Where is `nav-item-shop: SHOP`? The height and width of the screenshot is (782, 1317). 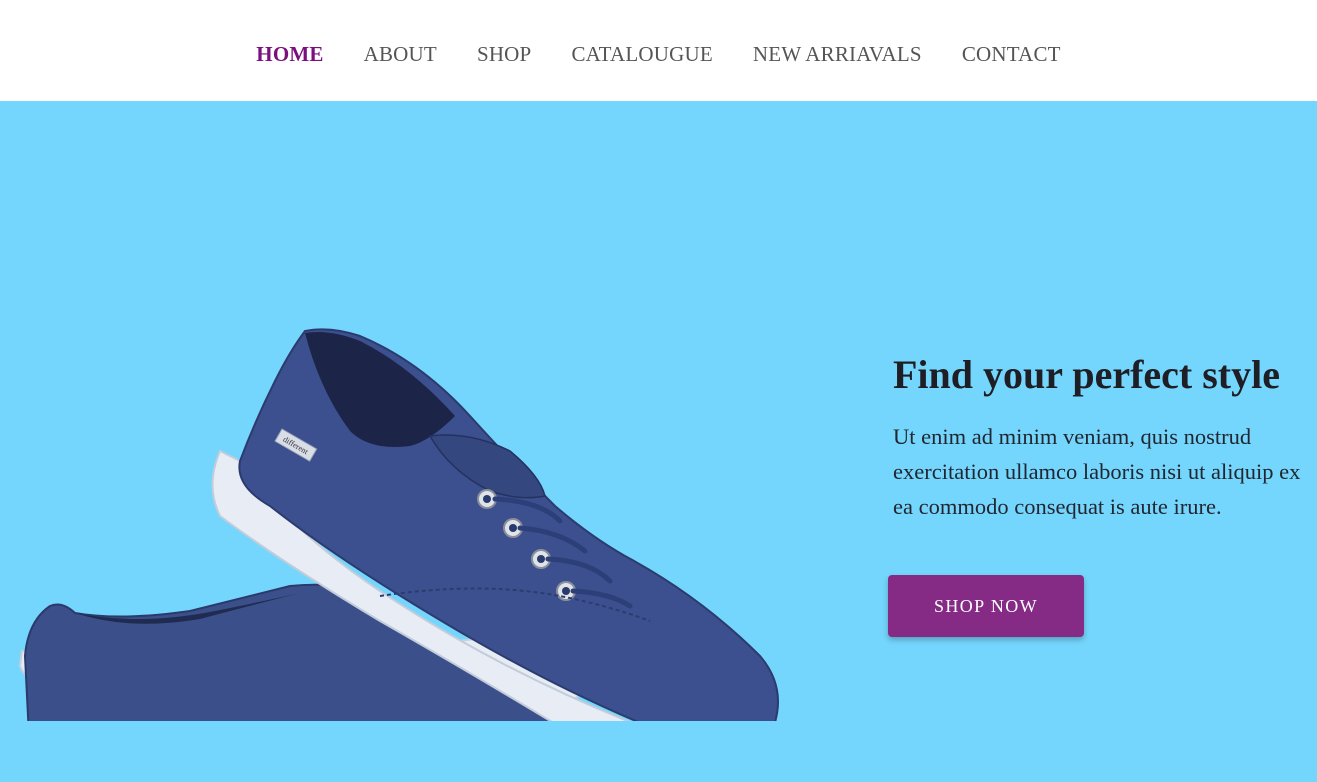 nav-item-shop: SHOP is located at coordinates (504, 54).